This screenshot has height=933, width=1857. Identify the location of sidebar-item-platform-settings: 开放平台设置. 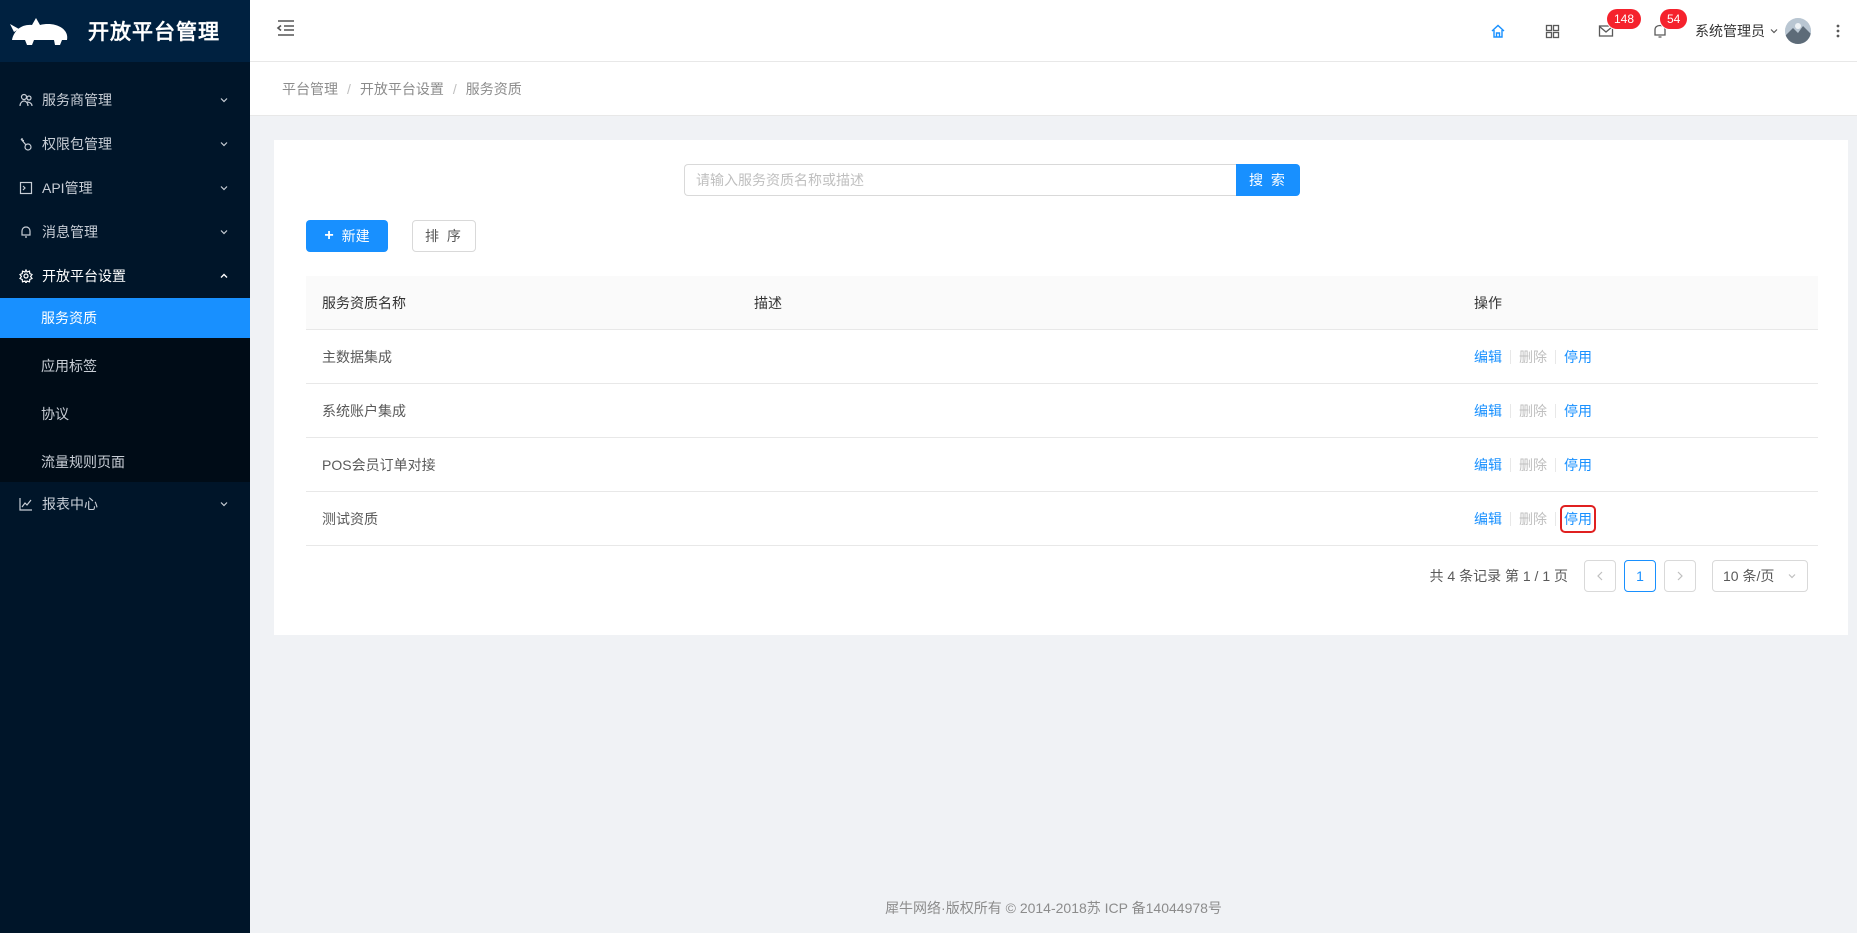
(125, 276).